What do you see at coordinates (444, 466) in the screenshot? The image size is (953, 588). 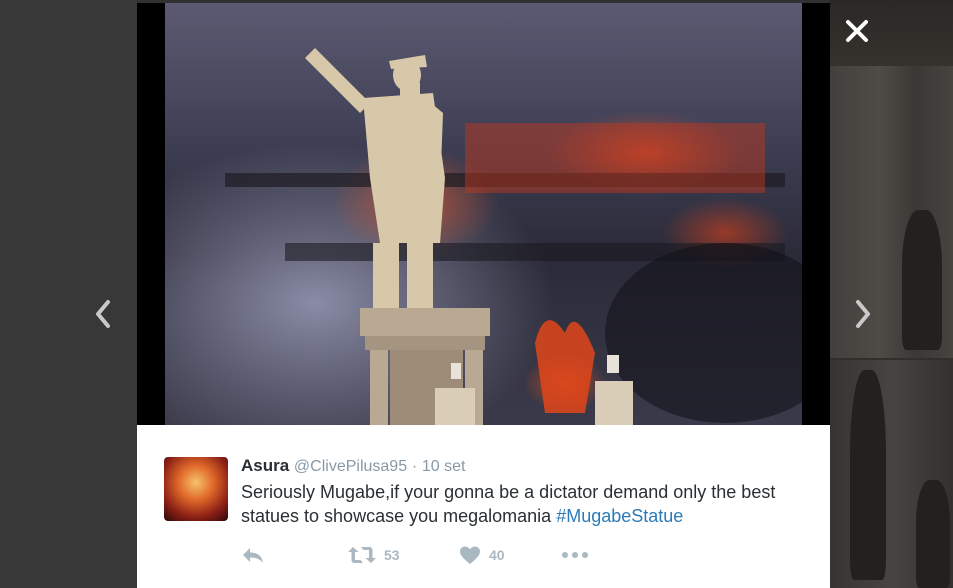 I see `tweet-timestamp: 10 set` at bounding box center [444, 466].